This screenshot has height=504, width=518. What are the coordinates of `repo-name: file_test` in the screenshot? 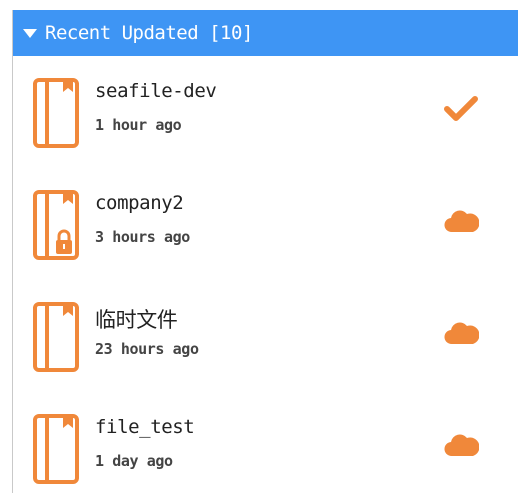 It's located at (145, 427).